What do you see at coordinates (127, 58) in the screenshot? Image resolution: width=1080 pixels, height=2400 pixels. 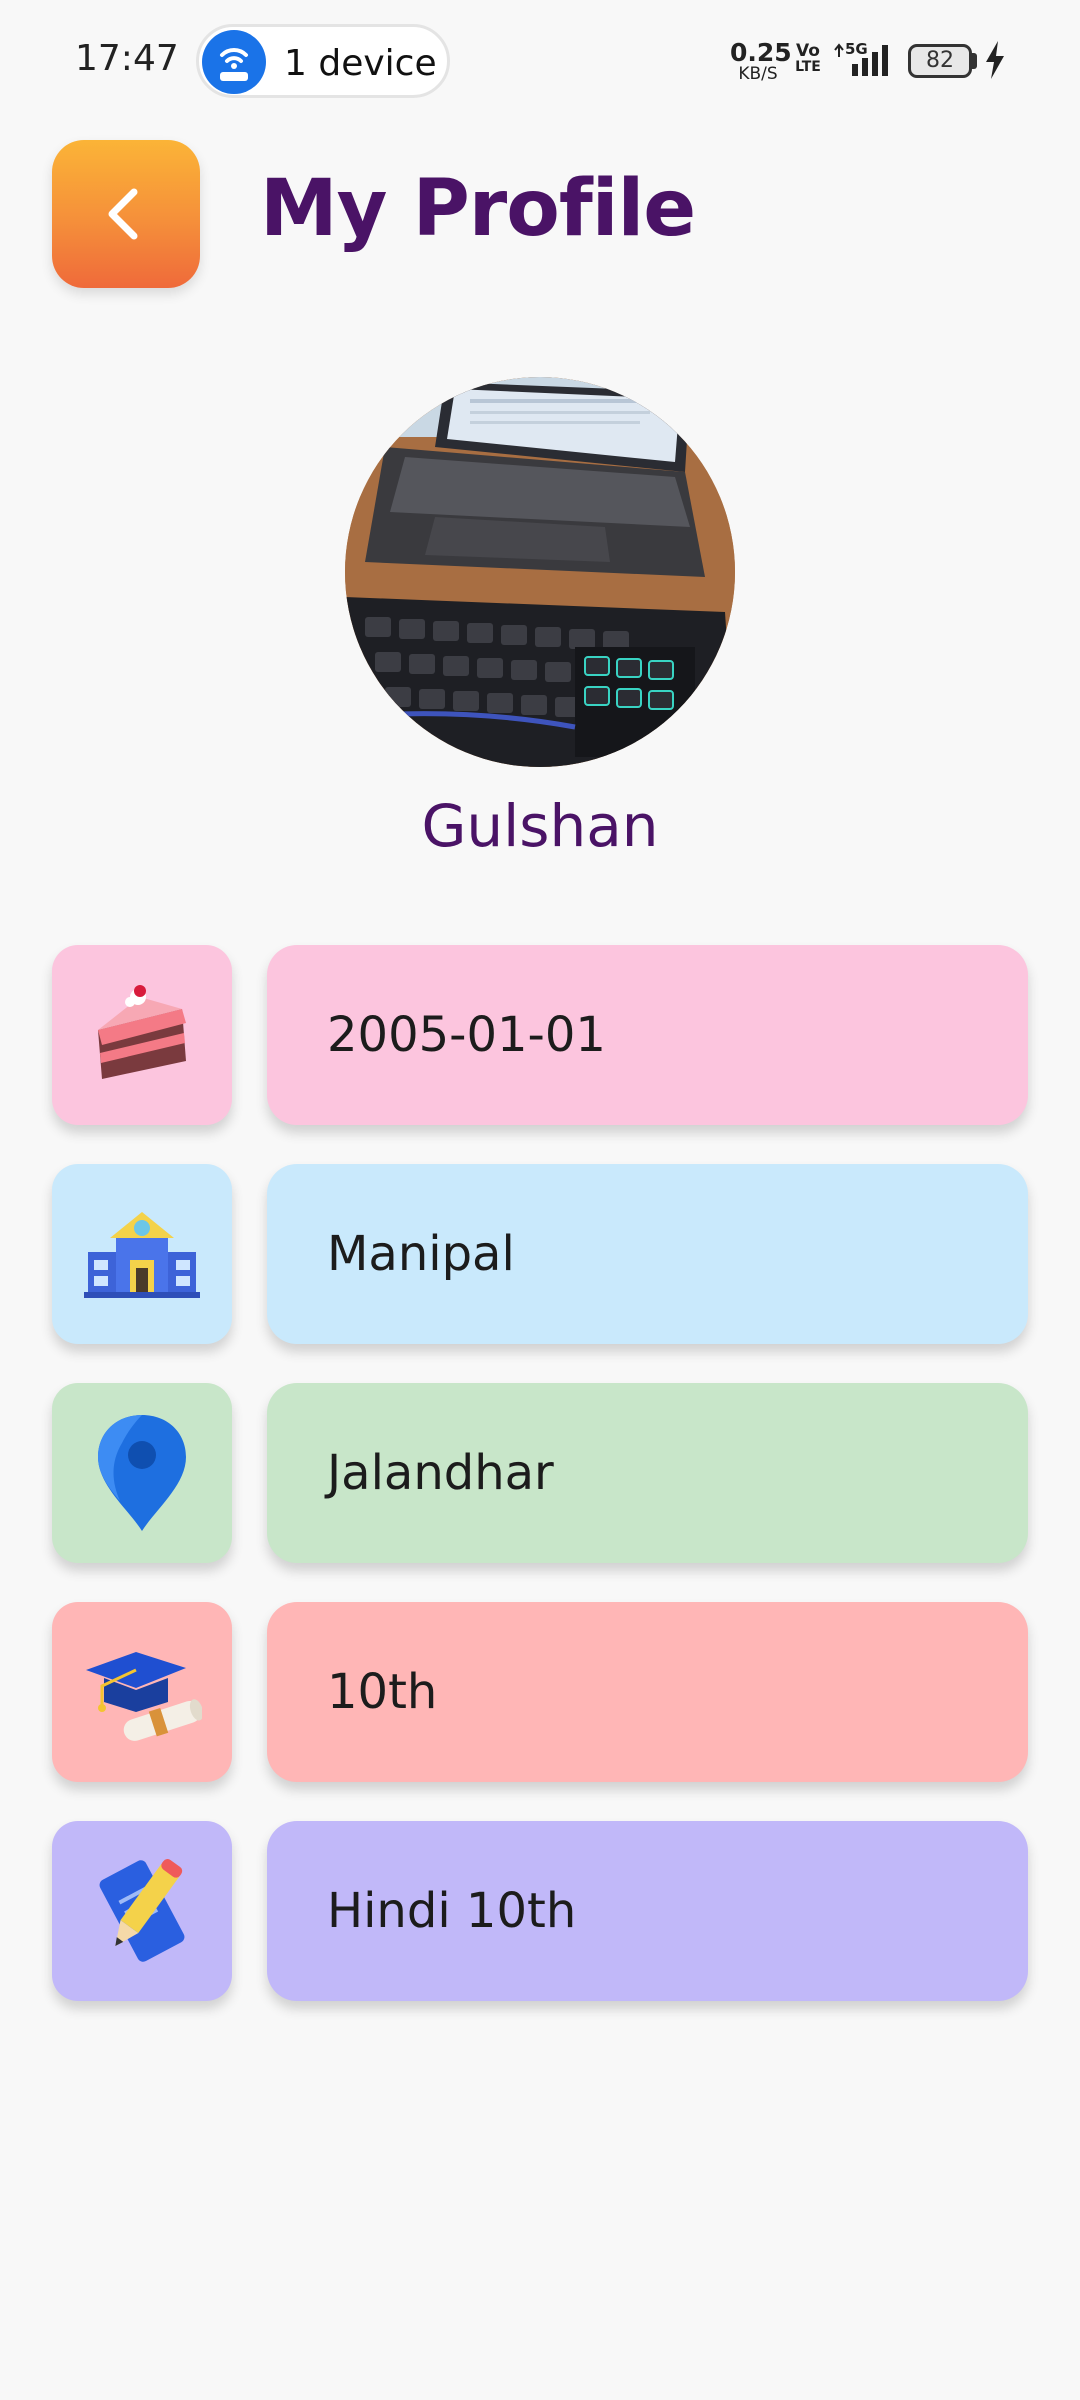 I see `status-time: 17:47` at bounding box center [127, 58].